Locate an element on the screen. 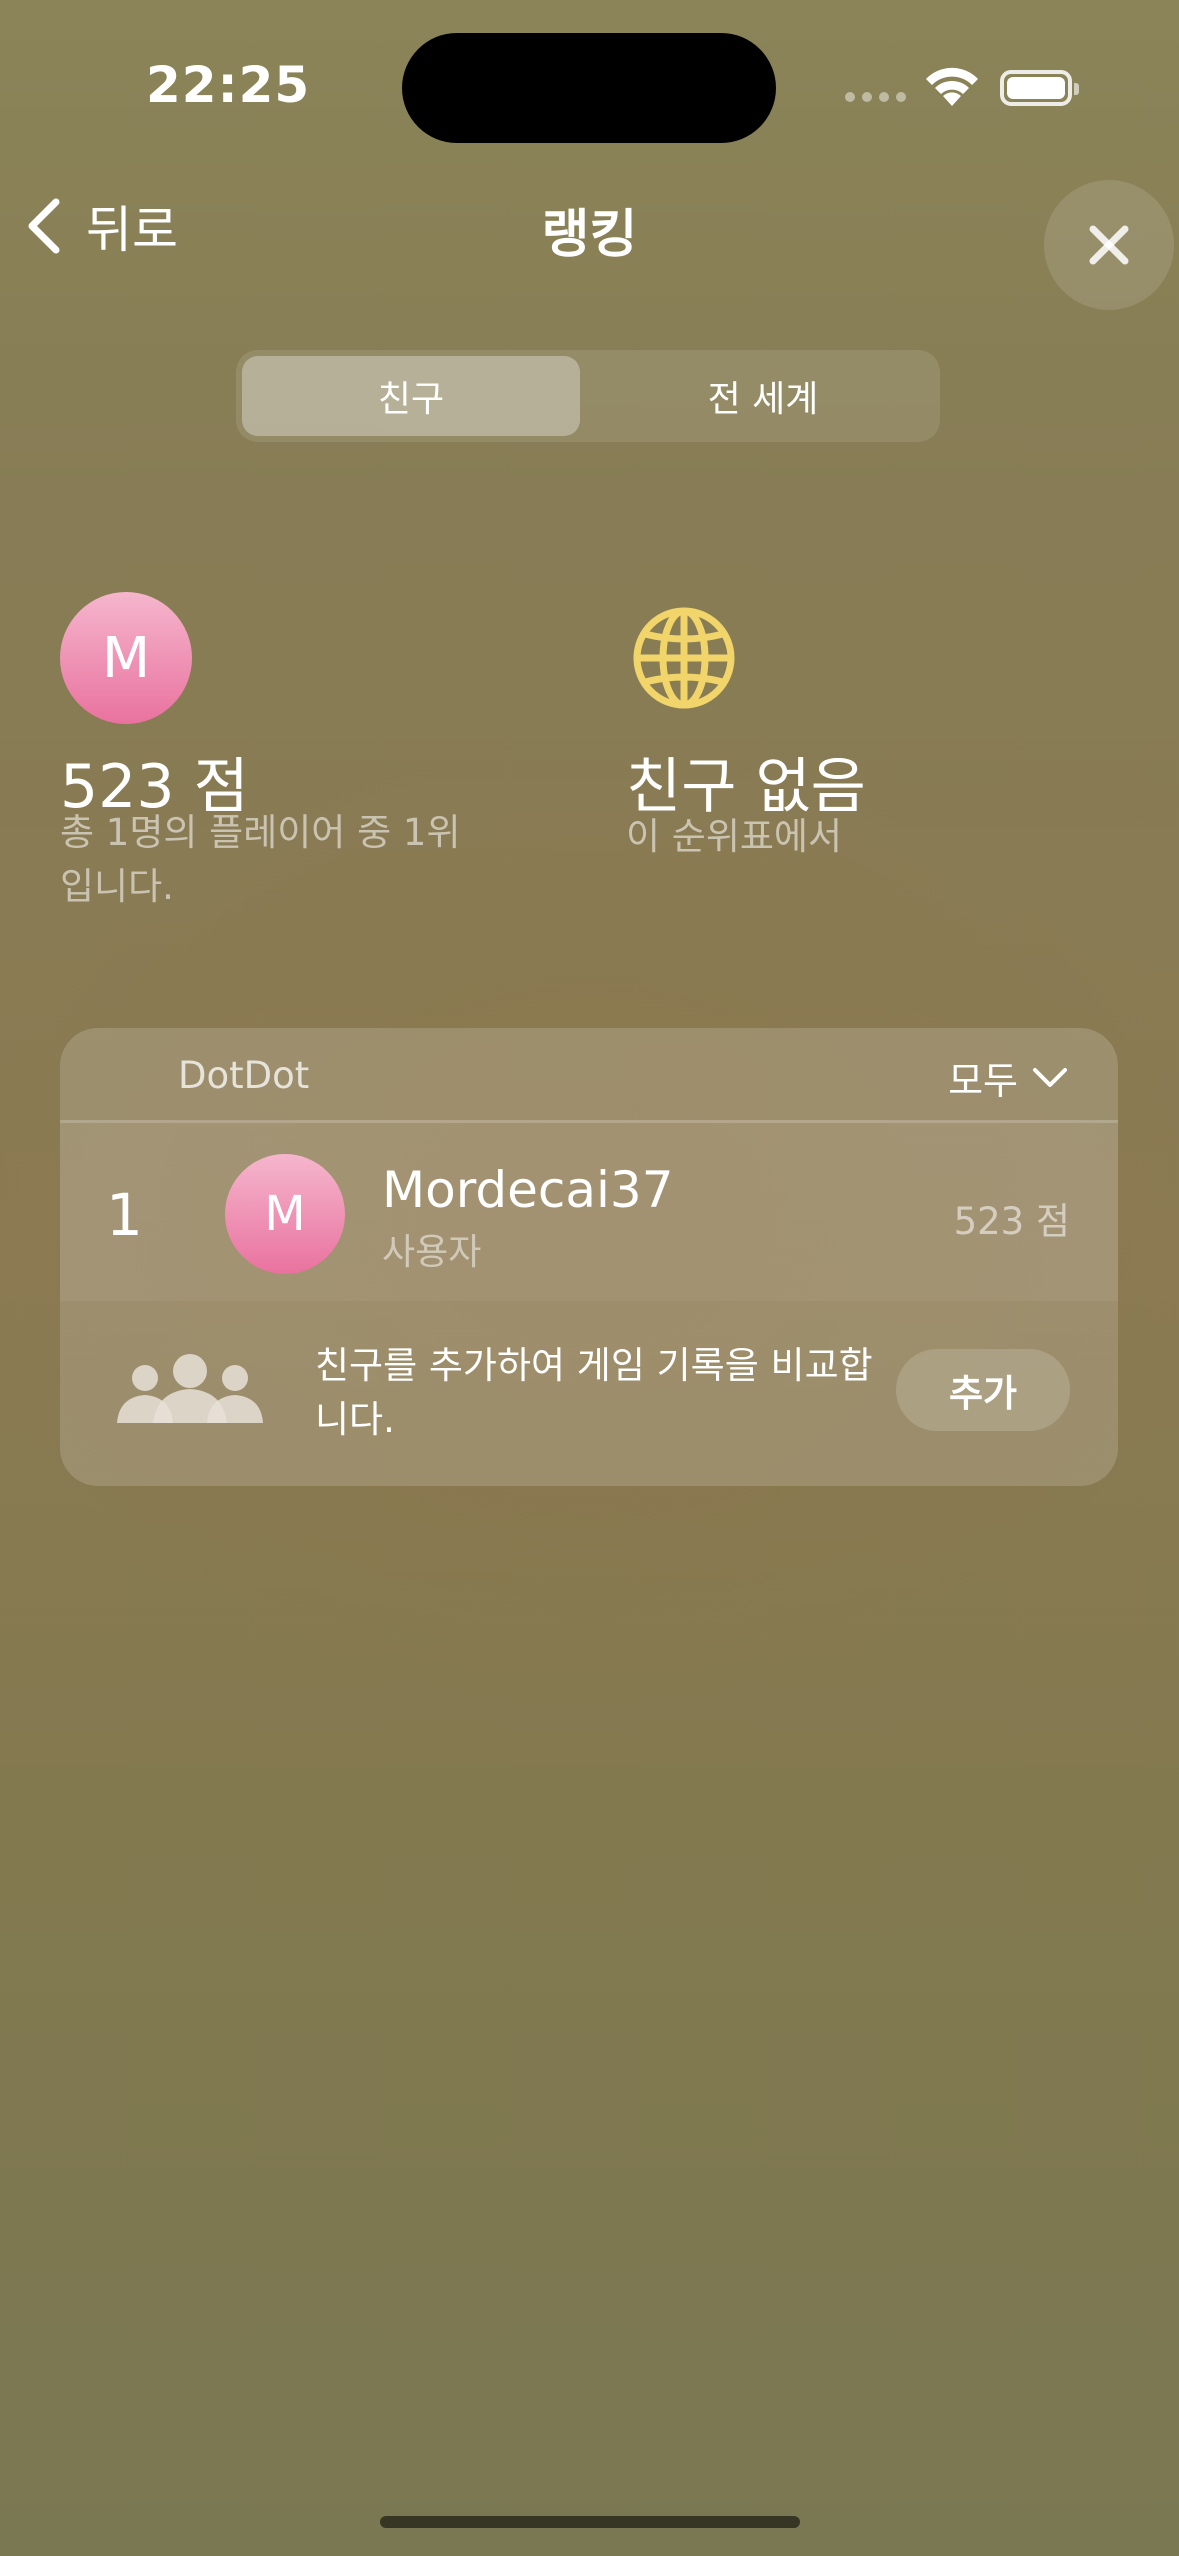 This screenshot has height=2556, width=1179. invite-text: 친구를 추가하여 게임 기록을 비교합니다. is located at coordinates (594, 1392).